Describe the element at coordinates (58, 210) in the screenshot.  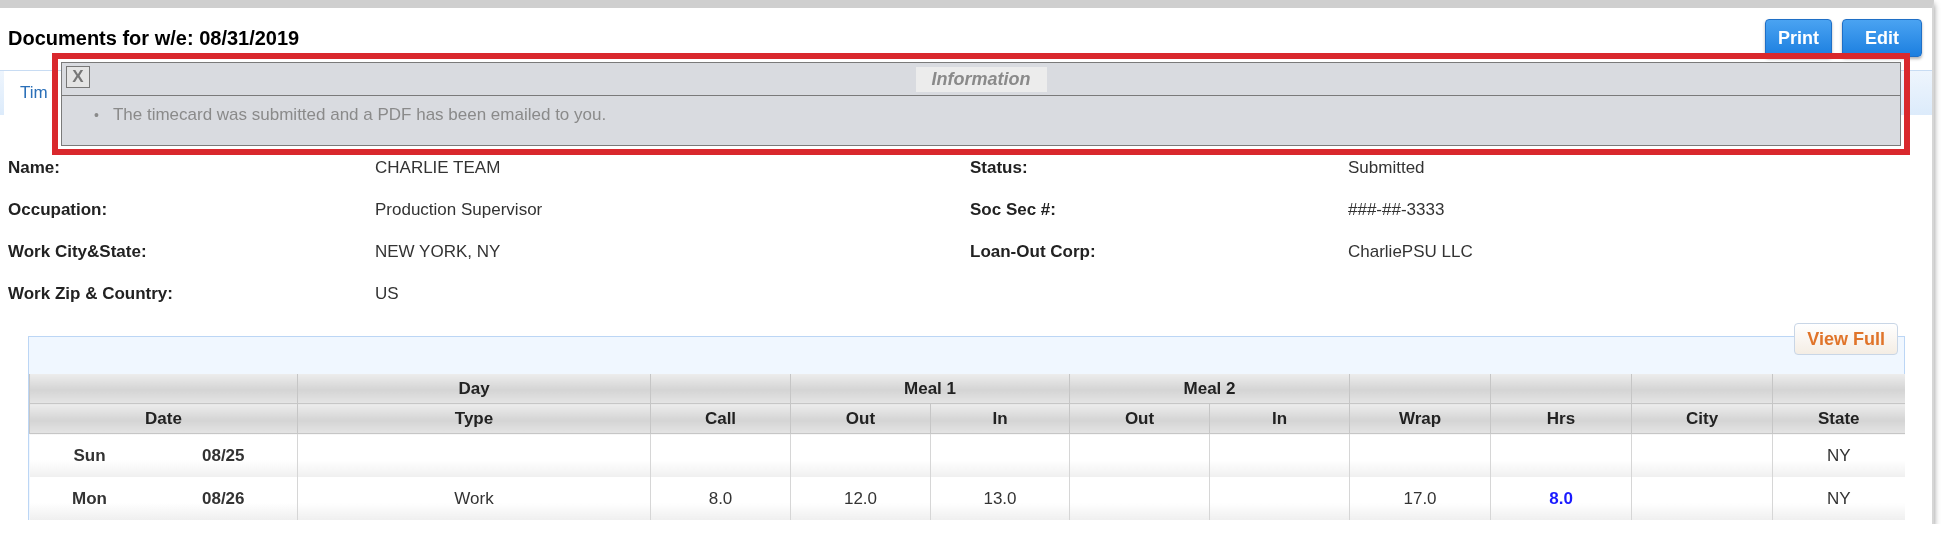
I see `field-label: Occupation:` at that location.